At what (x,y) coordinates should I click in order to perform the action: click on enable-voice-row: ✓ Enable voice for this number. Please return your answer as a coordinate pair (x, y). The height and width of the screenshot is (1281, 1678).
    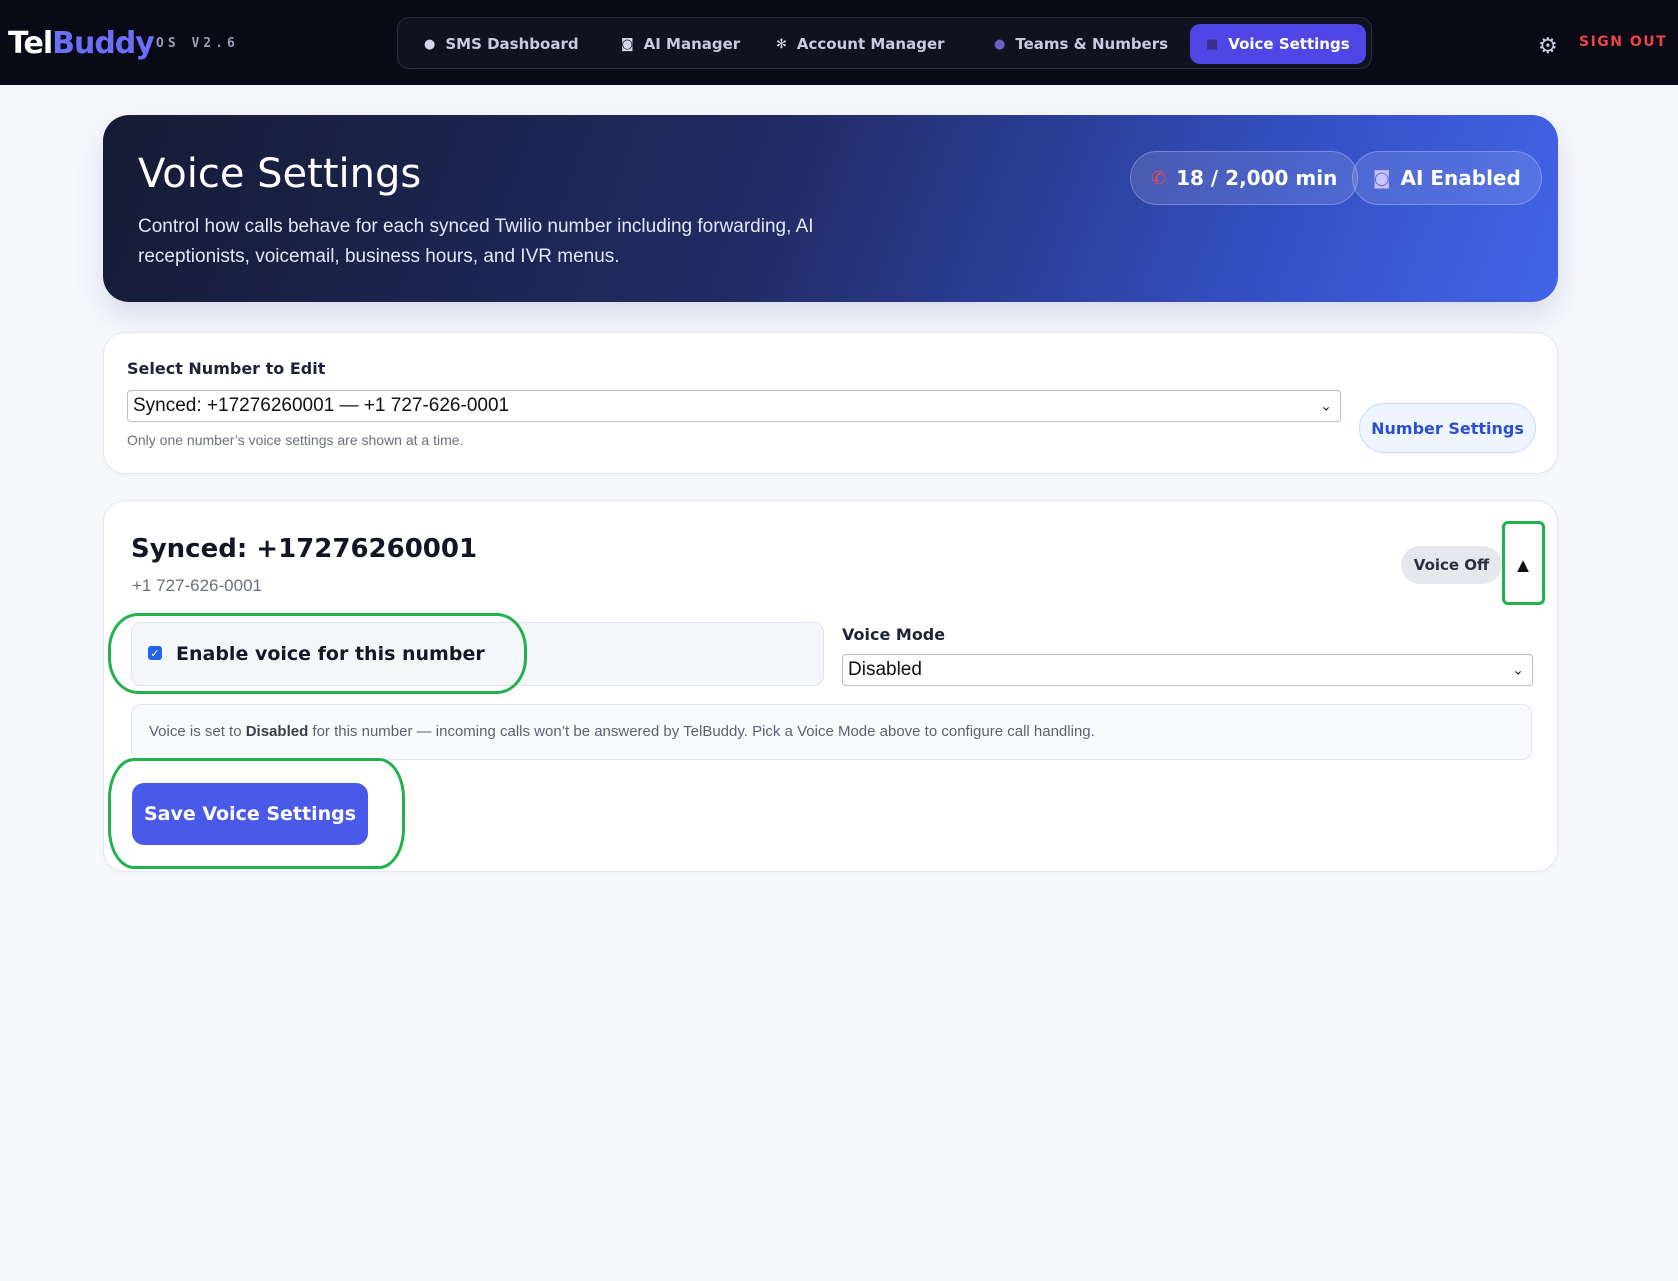
    Looking at the image, I should click on (477, 654).